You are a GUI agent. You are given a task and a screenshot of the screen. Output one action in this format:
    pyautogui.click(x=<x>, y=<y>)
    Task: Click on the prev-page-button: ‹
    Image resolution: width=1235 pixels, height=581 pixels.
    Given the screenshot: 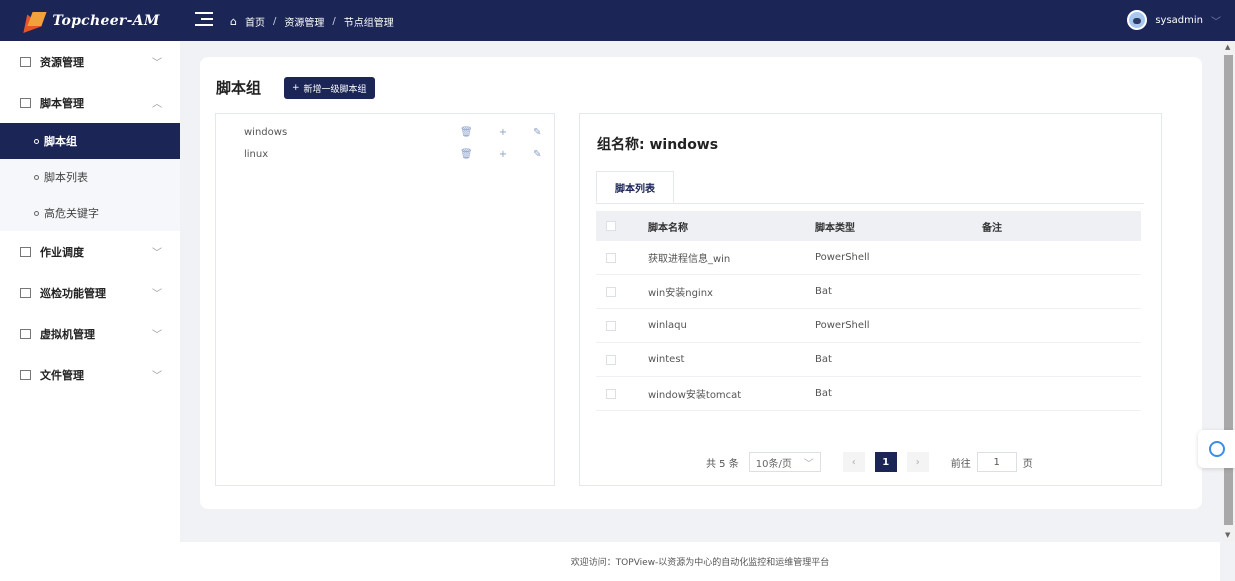 What is the action you would take?
    pyautogui.click(x=853, y=462)
    